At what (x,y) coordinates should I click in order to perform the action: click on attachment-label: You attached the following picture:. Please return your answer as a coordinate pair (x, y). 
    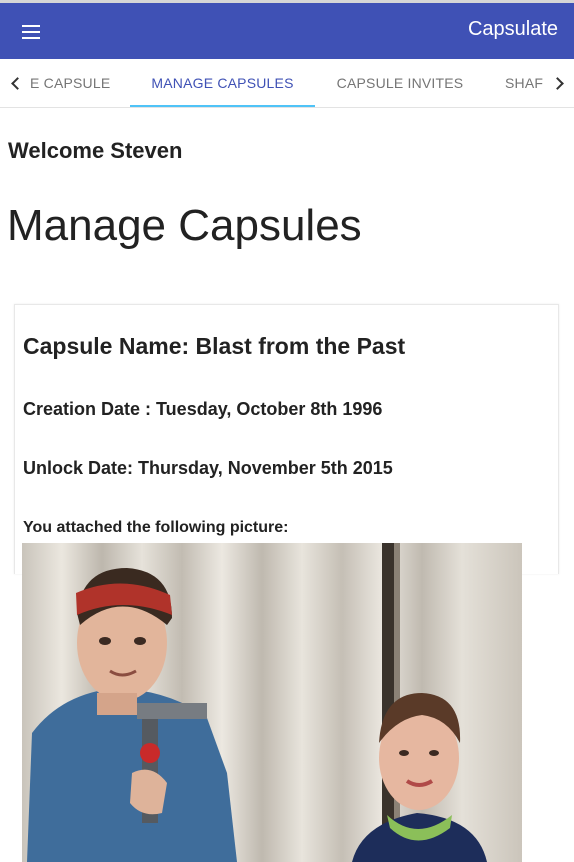
    Looking at the image, I should click on (156, 527).